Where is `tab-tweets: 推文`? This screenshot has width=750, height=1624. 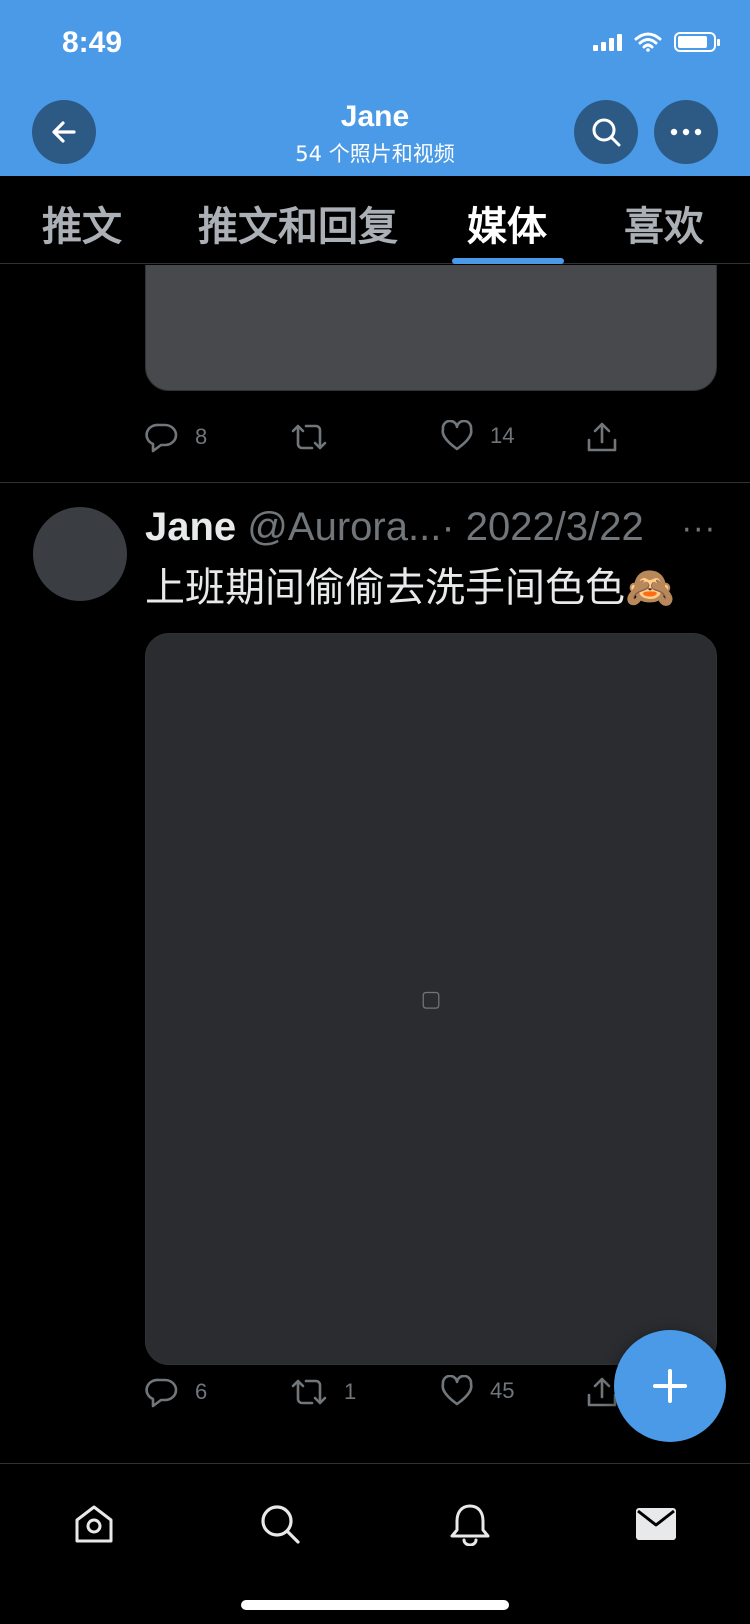
tab-tweets: 推文 is located at coordinates (82, 223).